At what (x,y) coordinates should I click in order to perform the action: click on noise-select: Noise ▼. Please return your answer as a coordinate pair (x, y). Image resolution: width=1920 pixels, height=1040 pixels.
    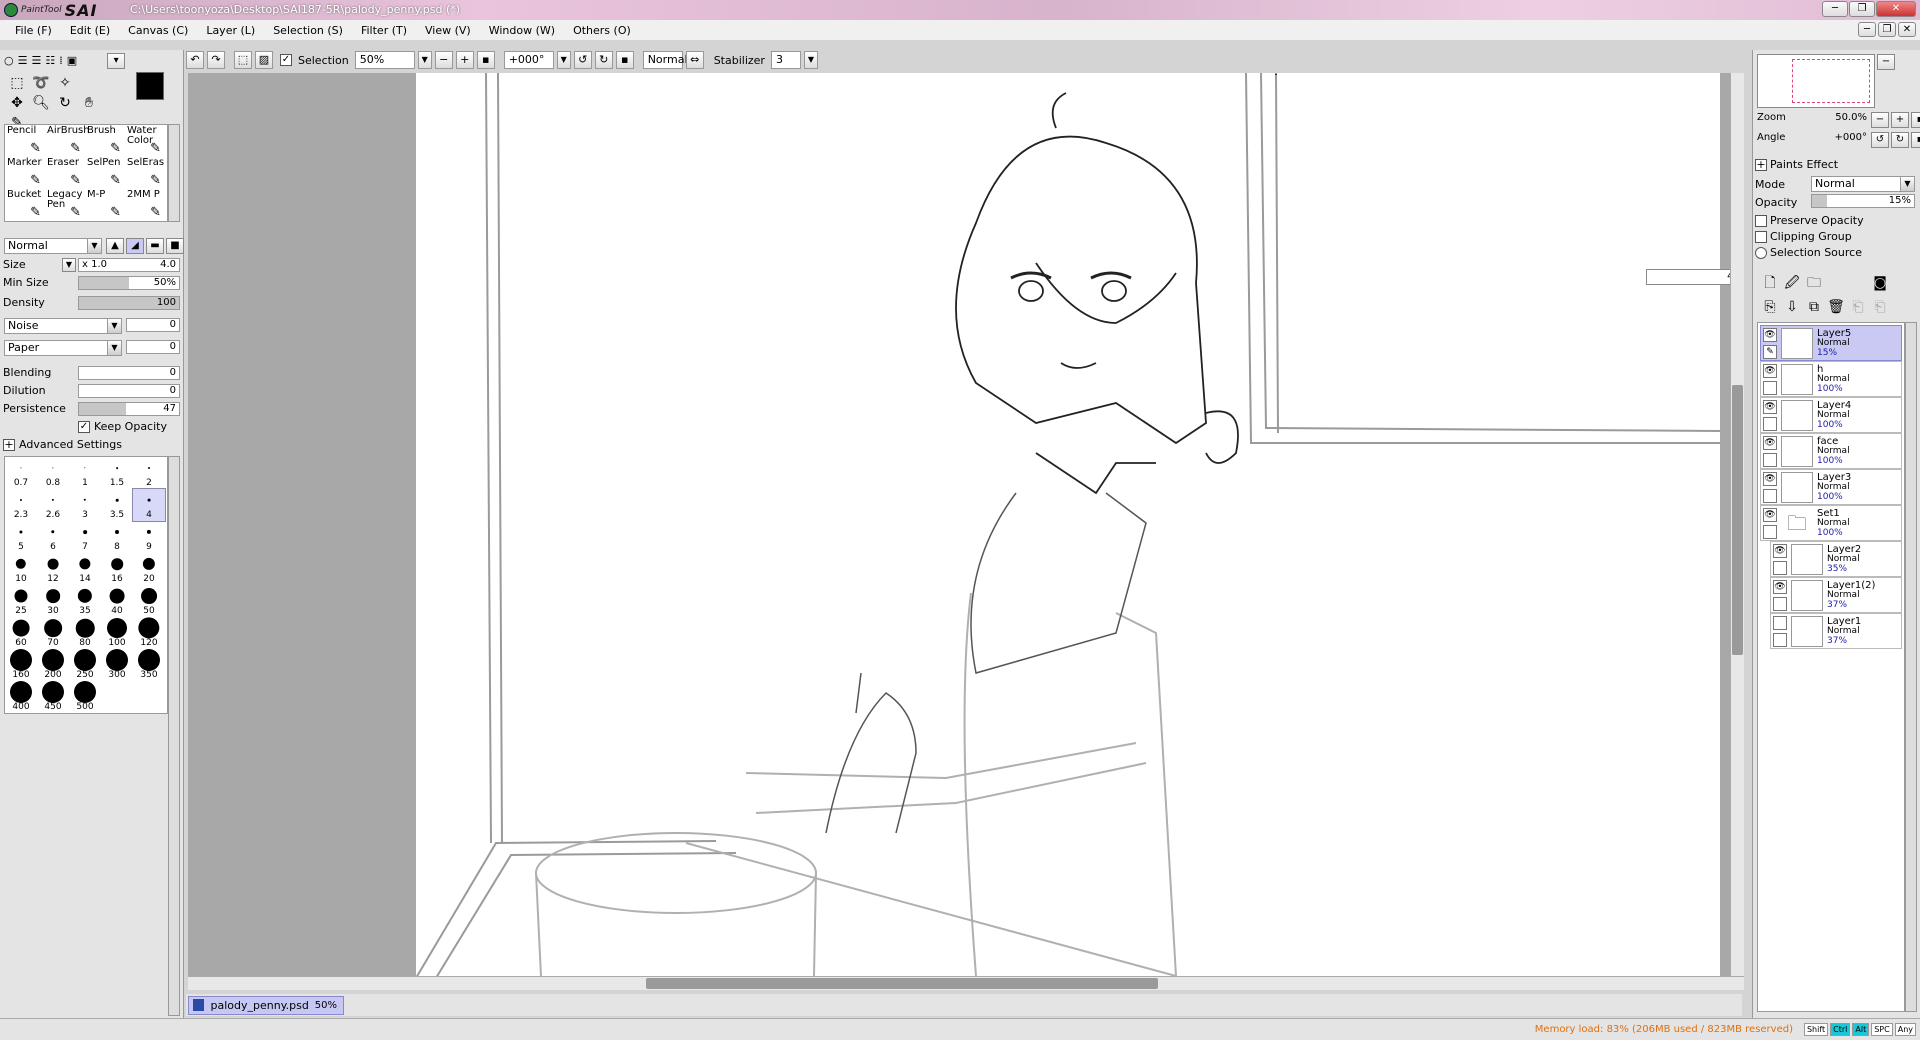
    Looking at the image, I should click on (63, 326).